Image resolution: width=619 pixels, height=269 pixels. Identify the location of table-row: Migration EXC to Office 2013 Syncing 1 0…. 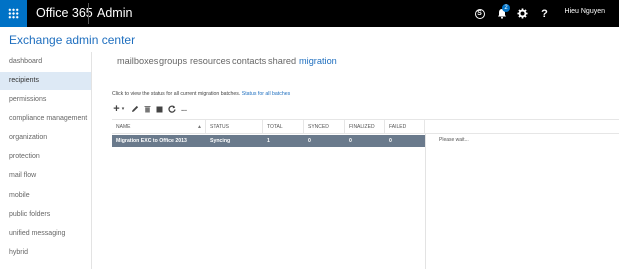
(268, 141).